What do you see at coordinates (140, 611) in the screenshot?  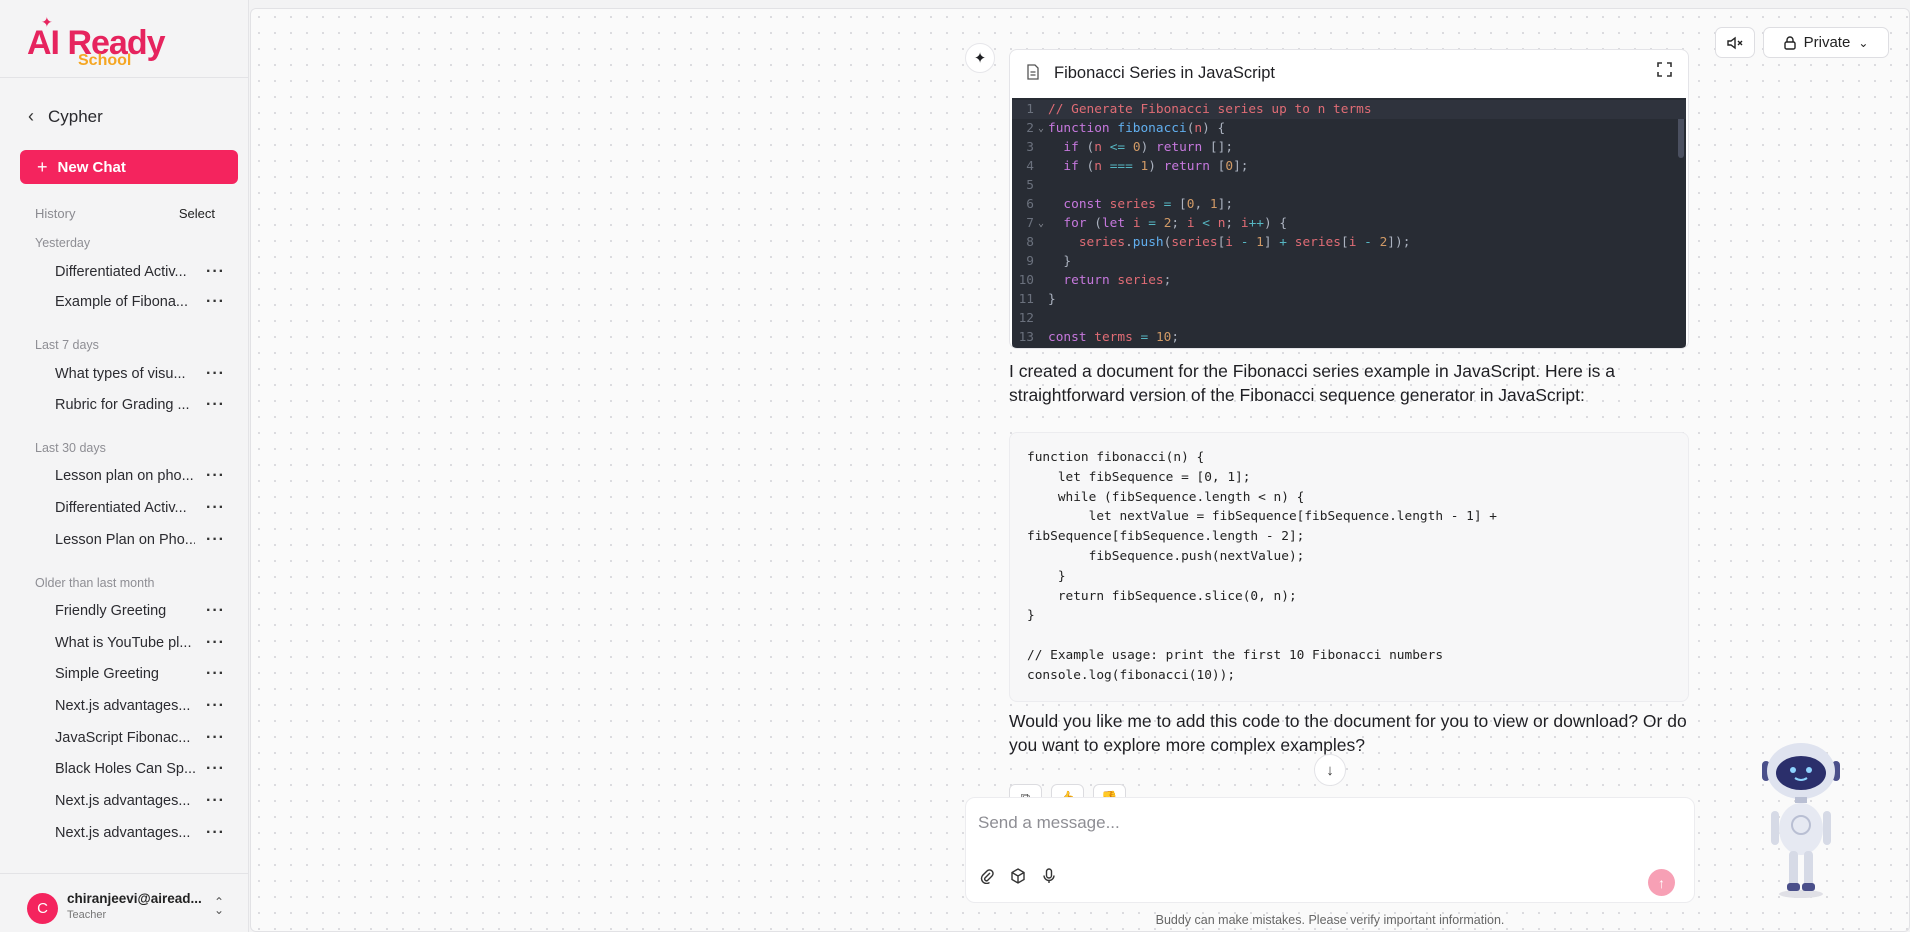 I see `history-item: Friendly Greeting ···` at bounding box center [140, 611].